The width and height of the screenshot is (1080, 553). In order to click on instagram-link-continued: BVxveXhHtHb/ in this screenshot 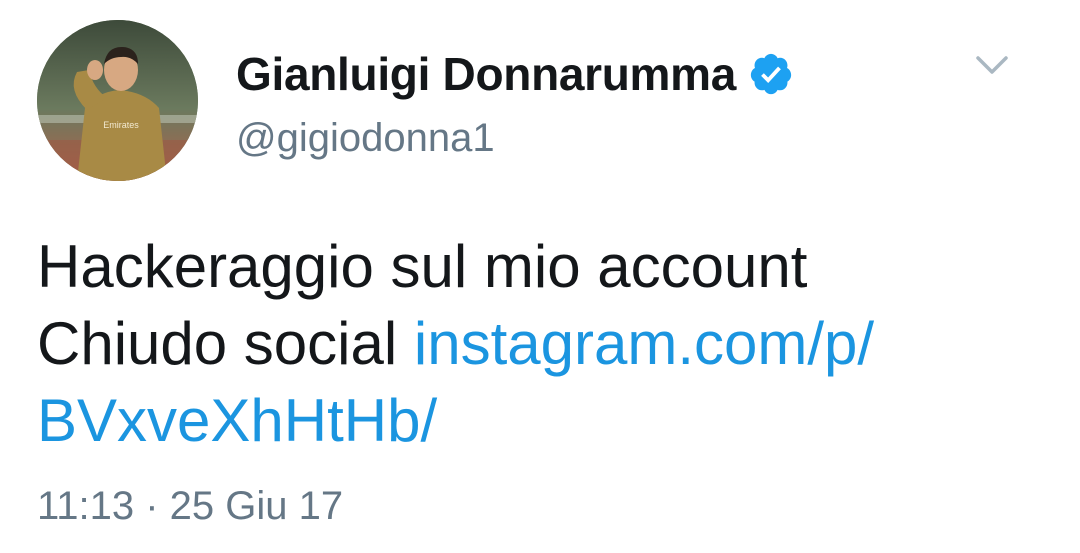, I will do `click(237, 420)`.